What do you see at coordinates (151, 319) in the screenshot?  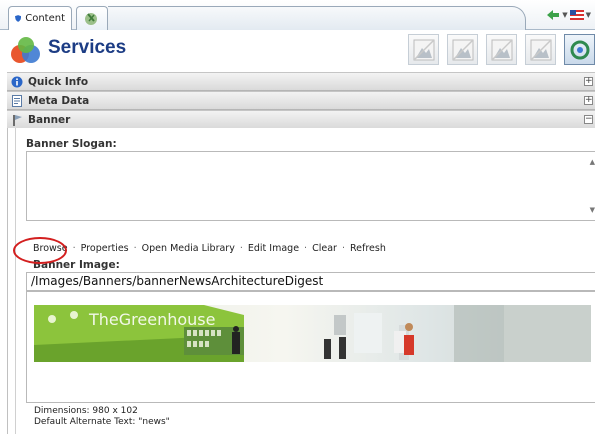 I see `banner-image-text: TheGreenhouse` at bounding box center [151, 319].